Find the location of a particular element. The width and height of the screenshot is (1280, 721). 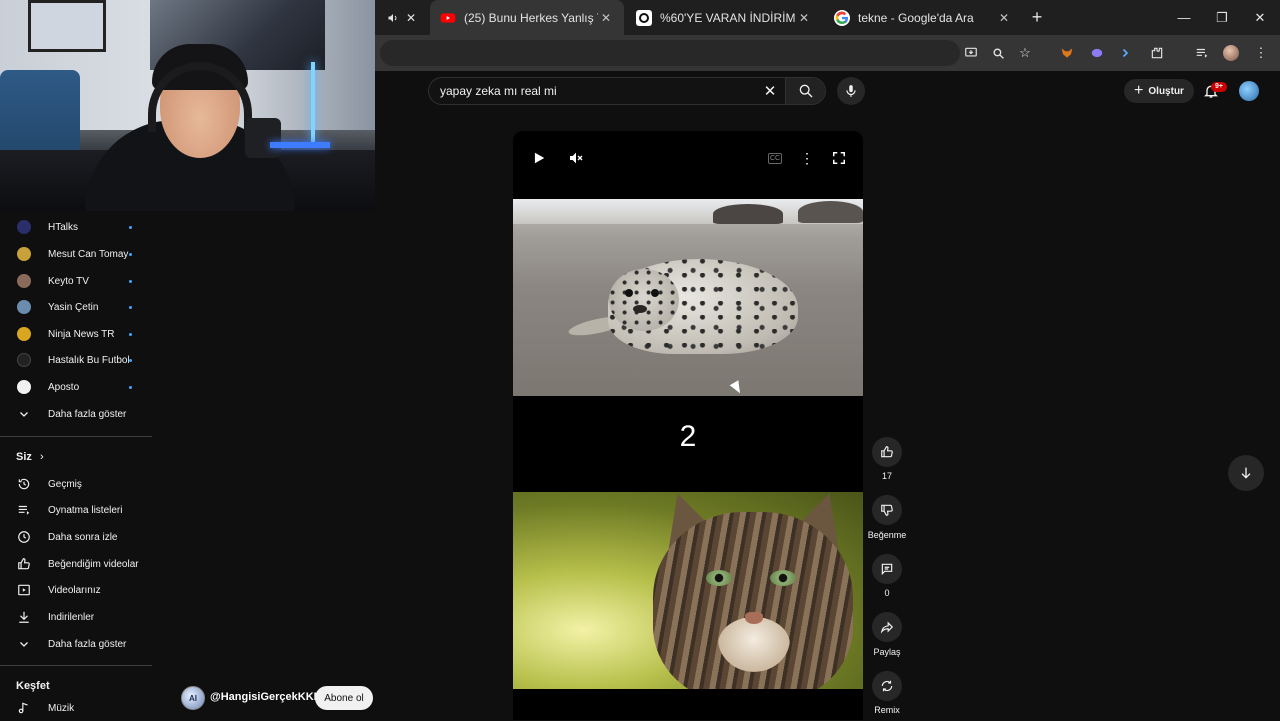

sidebar-item-label: Oynatma listeleri is located at coordinates (85, 510).